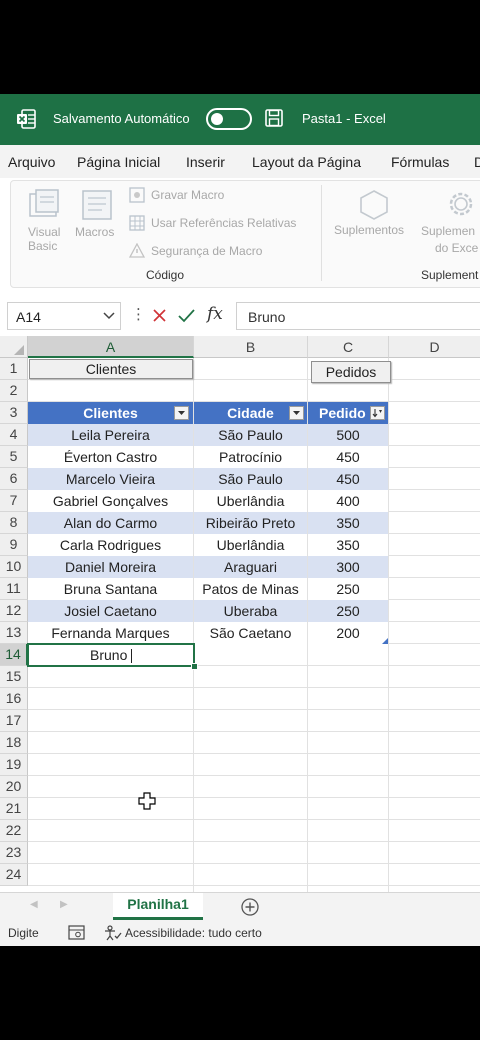 The height and width of the screenshot is (1040, 480). I want to click on table-resize-handle-icon, so click(385, 641).